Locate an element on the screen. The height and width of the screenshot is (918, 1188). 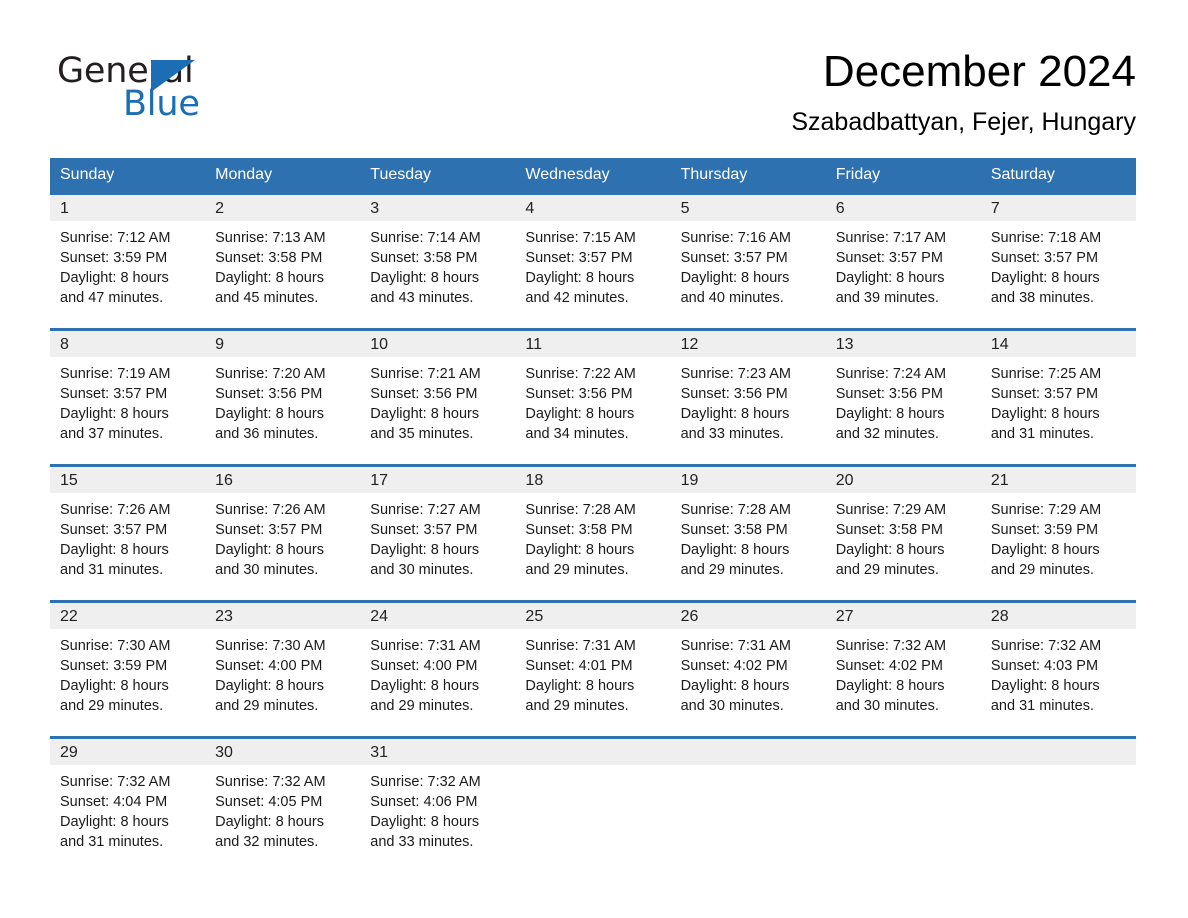
day-number: 9 is located at coordinates (283, 344).